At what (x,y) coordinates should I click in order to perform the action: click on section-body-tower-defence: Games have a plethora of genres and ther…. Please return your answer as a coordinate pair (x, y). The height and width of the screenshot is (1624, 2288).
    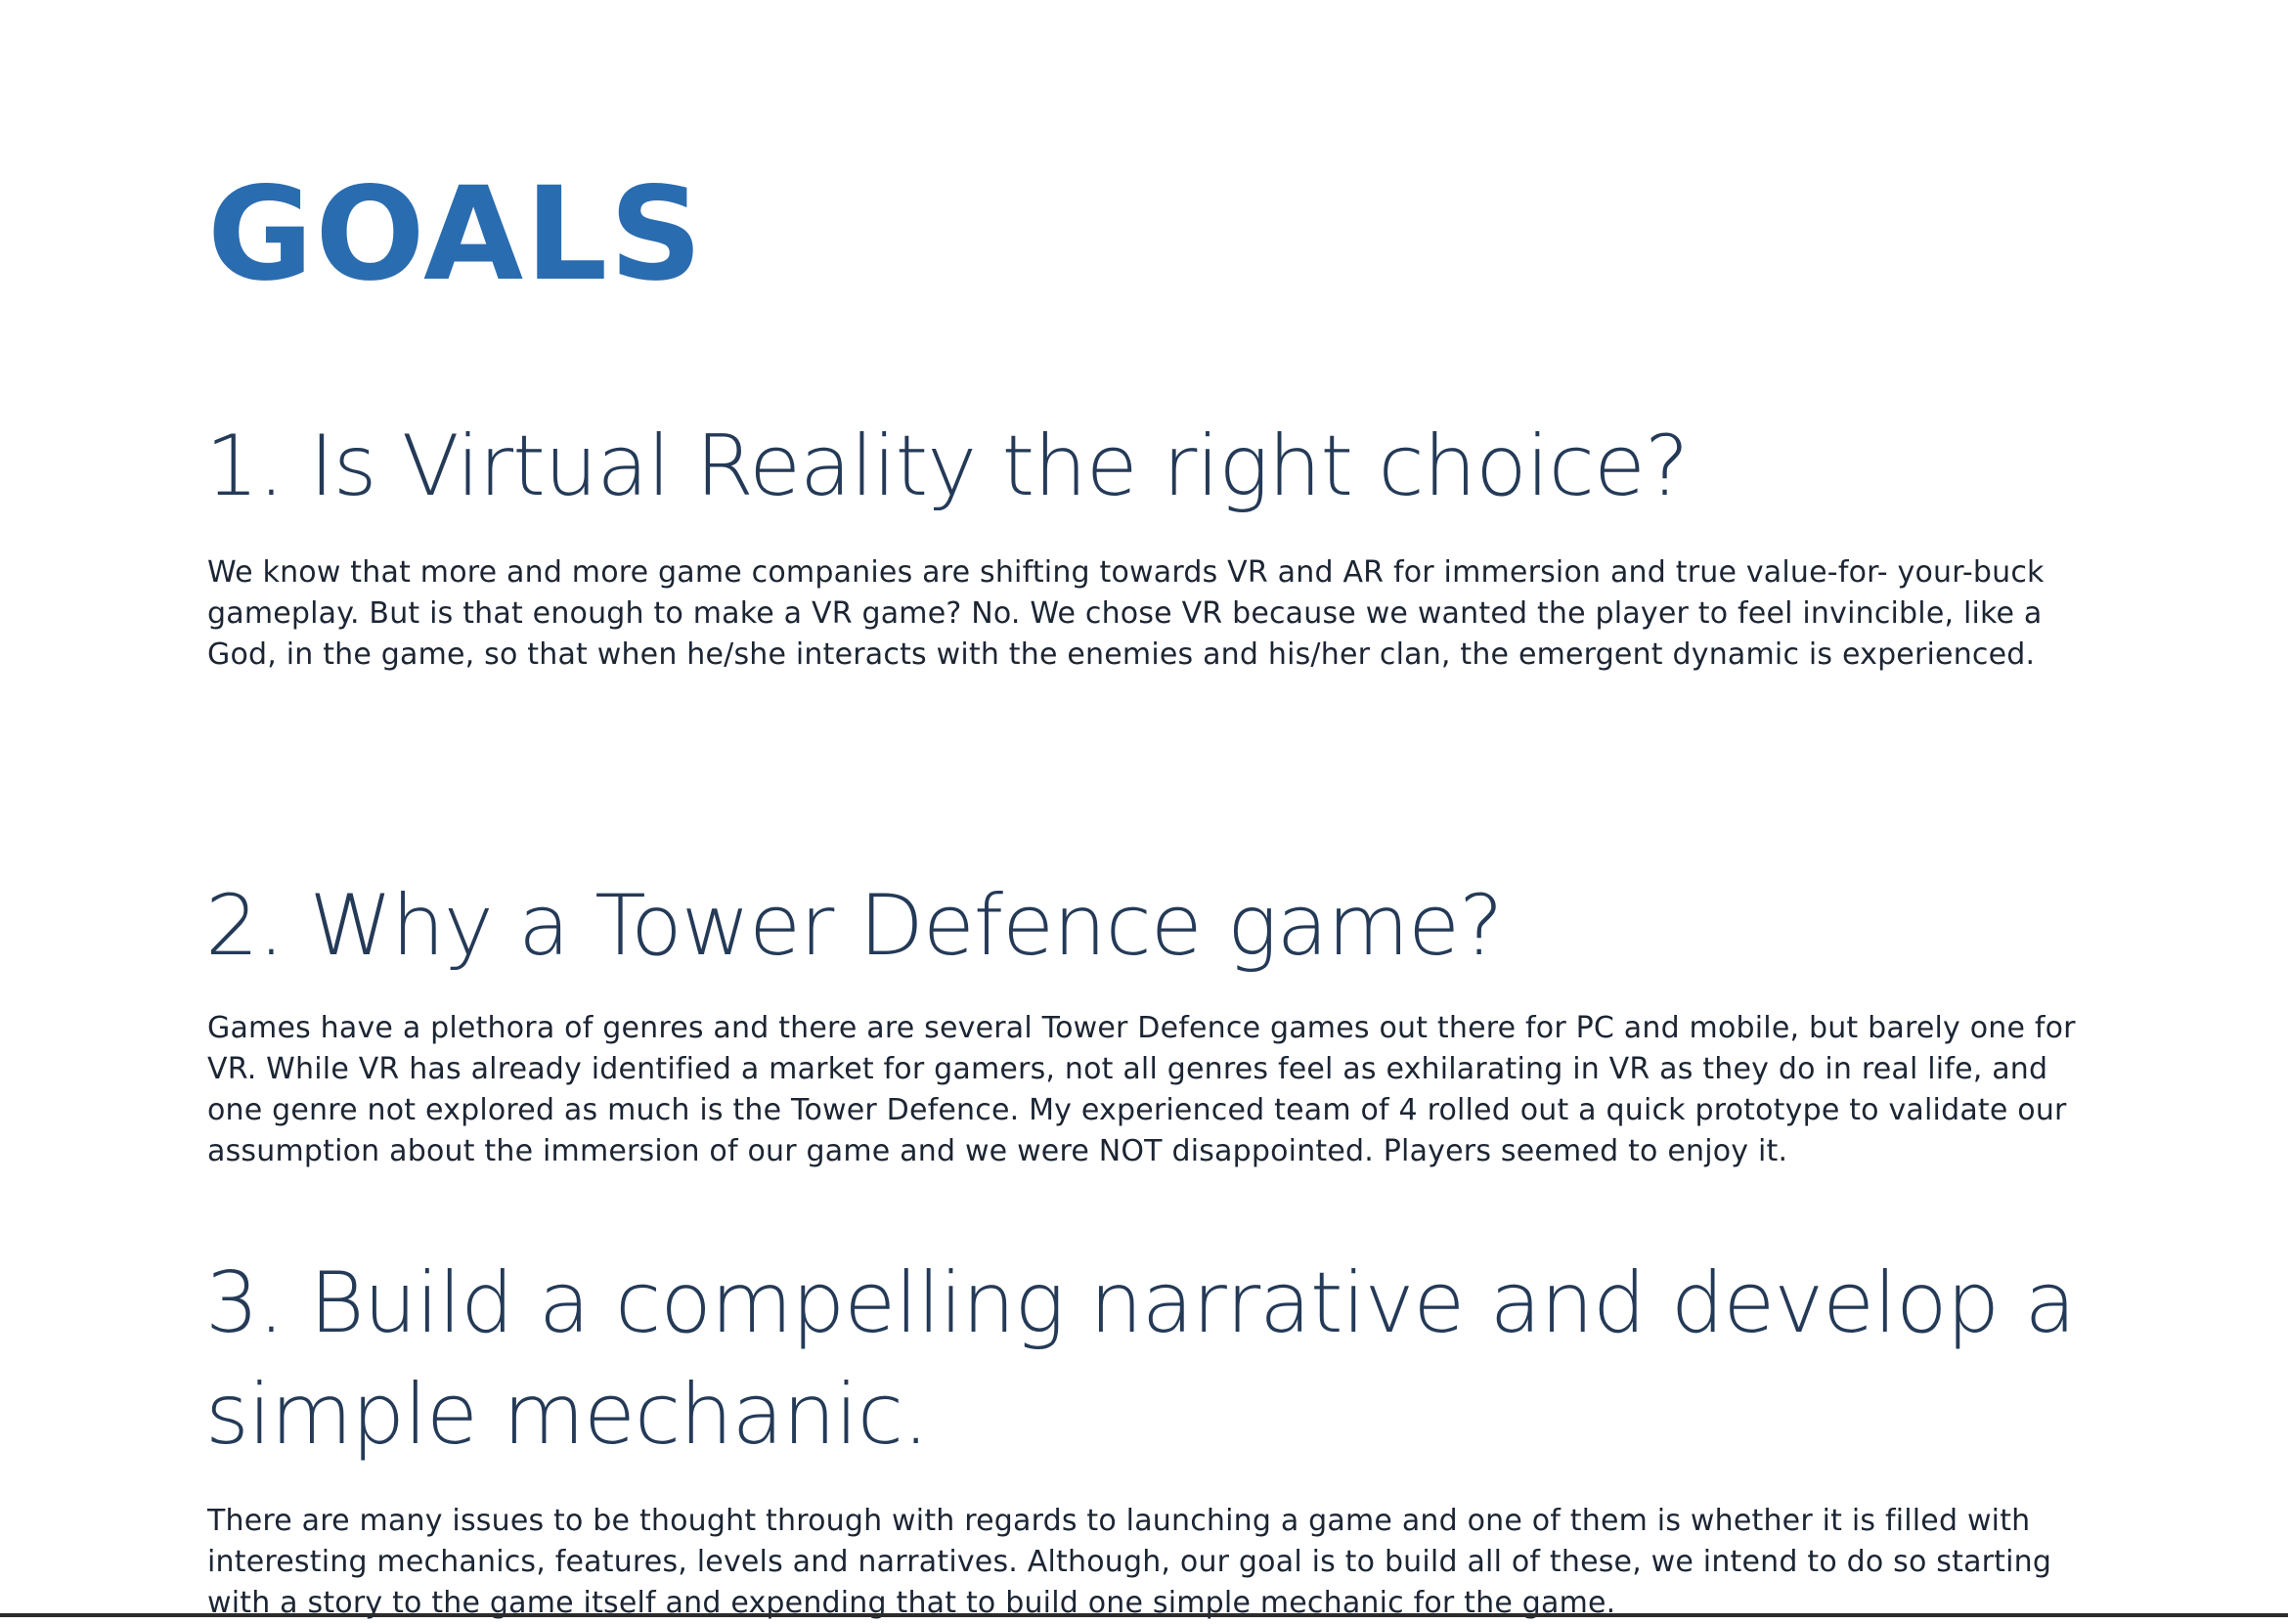
    Looking at the image, I should click on (1141, 1090).